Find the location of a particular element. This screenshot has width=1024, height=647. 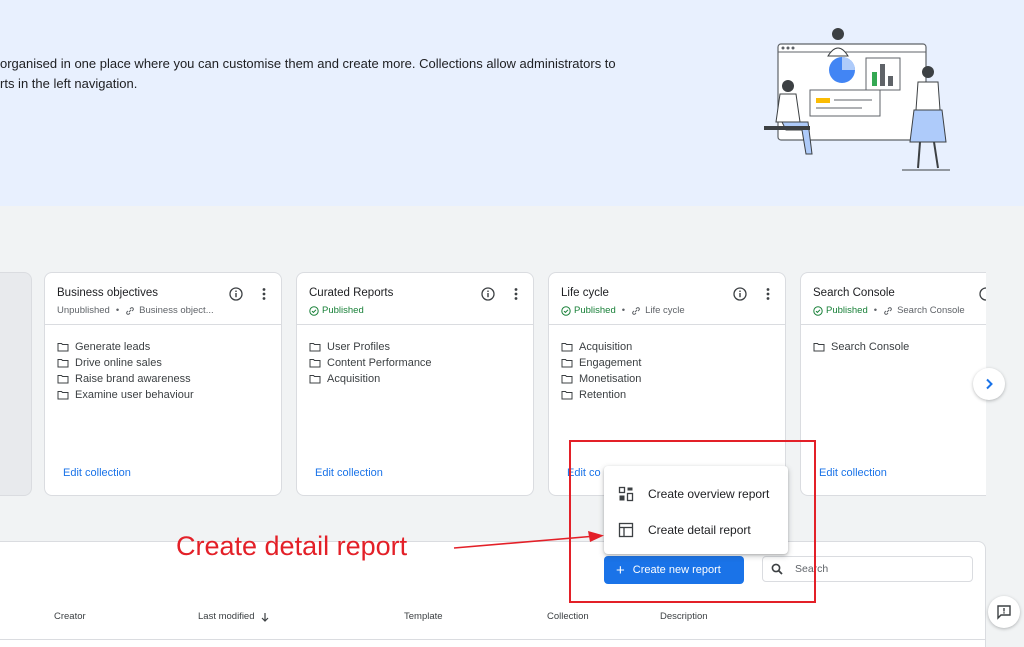

table-header-row is located at coordinates (493, 628).